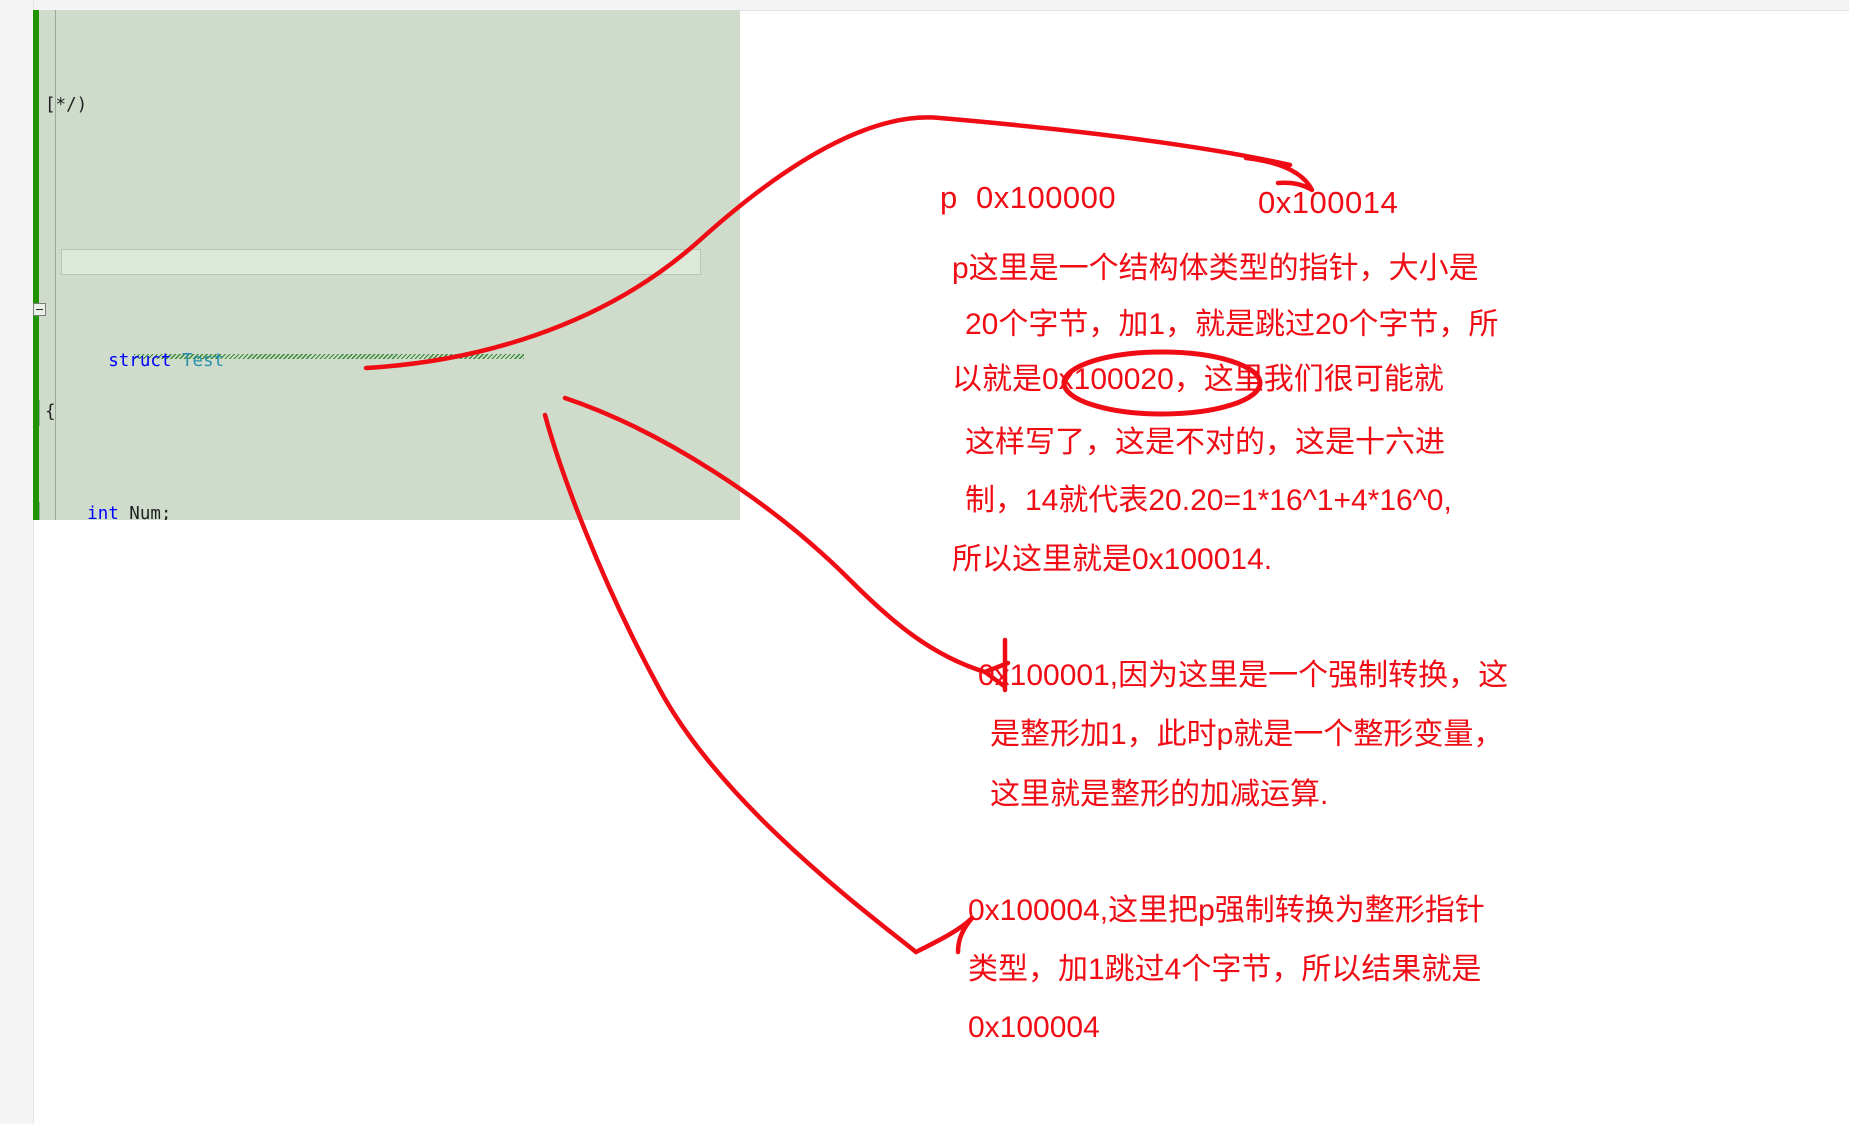 This screenshot has width=1849, height=1124. Describe the element at coordinates (17, 562) in the screenshot. I see `editor-left-gutter` at that location.